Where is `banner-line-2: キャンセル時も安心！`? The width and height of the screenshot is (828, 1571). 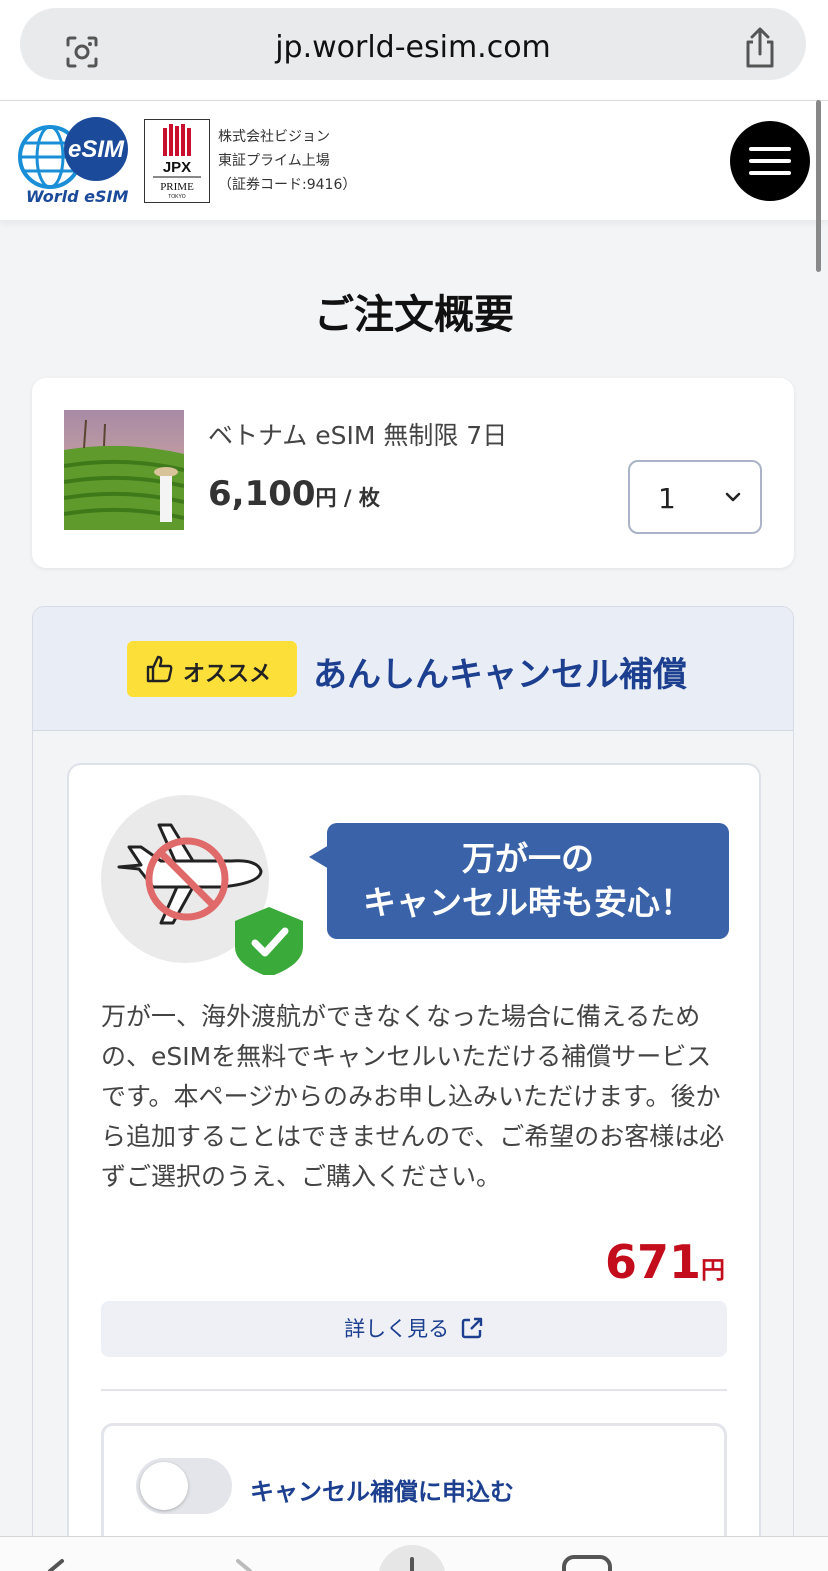 banner-line-2: キャンセル時も安心！ is located at coordinates (528, 902).